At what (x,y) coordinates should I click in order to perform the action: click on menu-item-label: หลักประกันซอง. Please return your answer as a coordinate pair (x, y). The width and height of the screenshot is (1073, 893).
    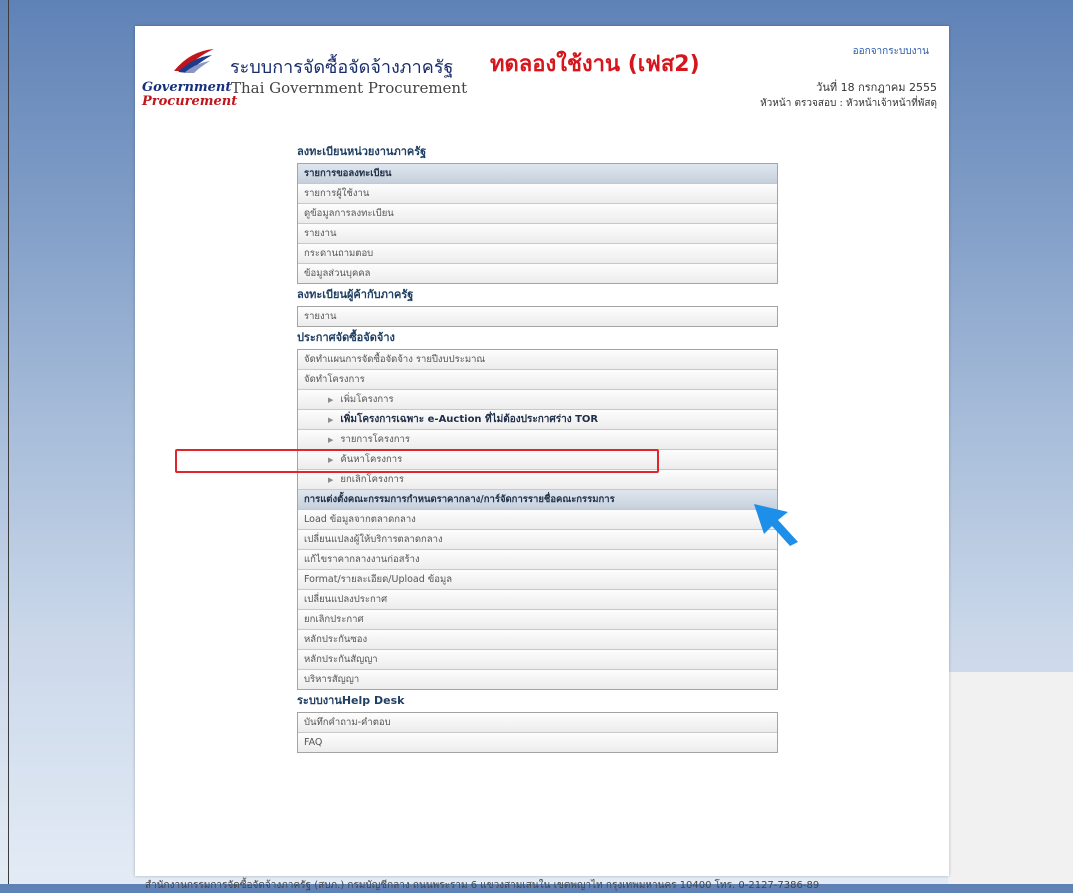
    Looking at the image, I should click on (336, 639).